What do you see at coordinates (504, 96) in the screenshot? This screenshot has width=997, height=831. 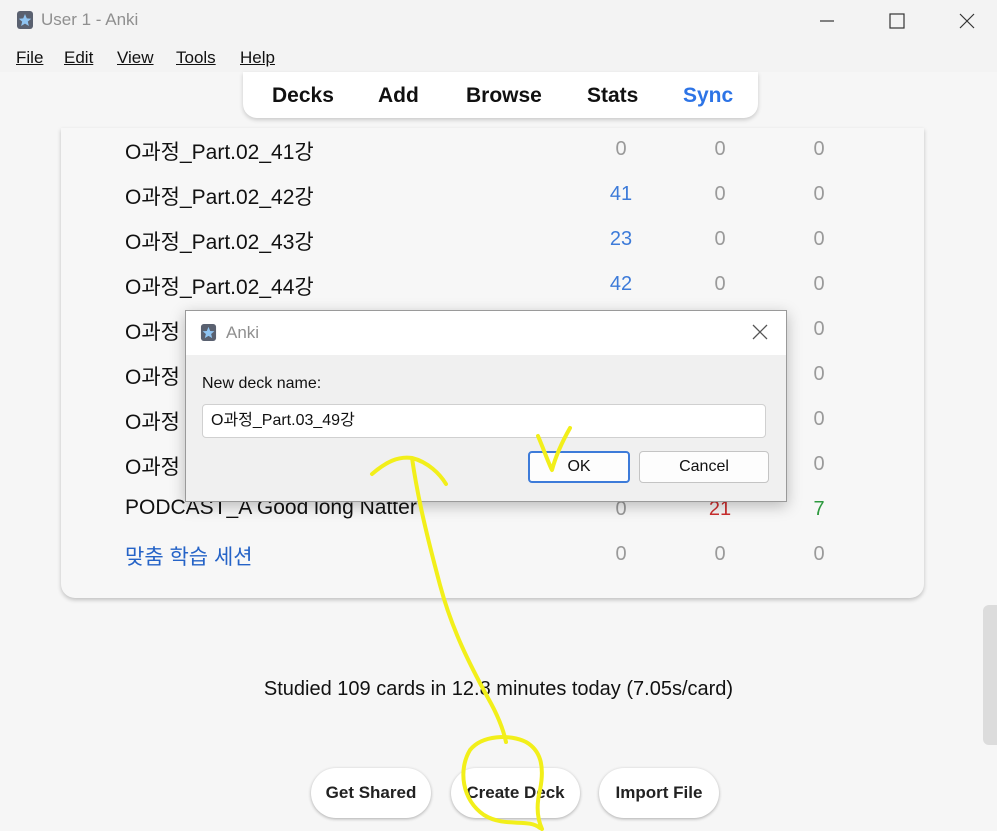 I see `toolbar-browse: Browse` at bounding box center [504, 96].